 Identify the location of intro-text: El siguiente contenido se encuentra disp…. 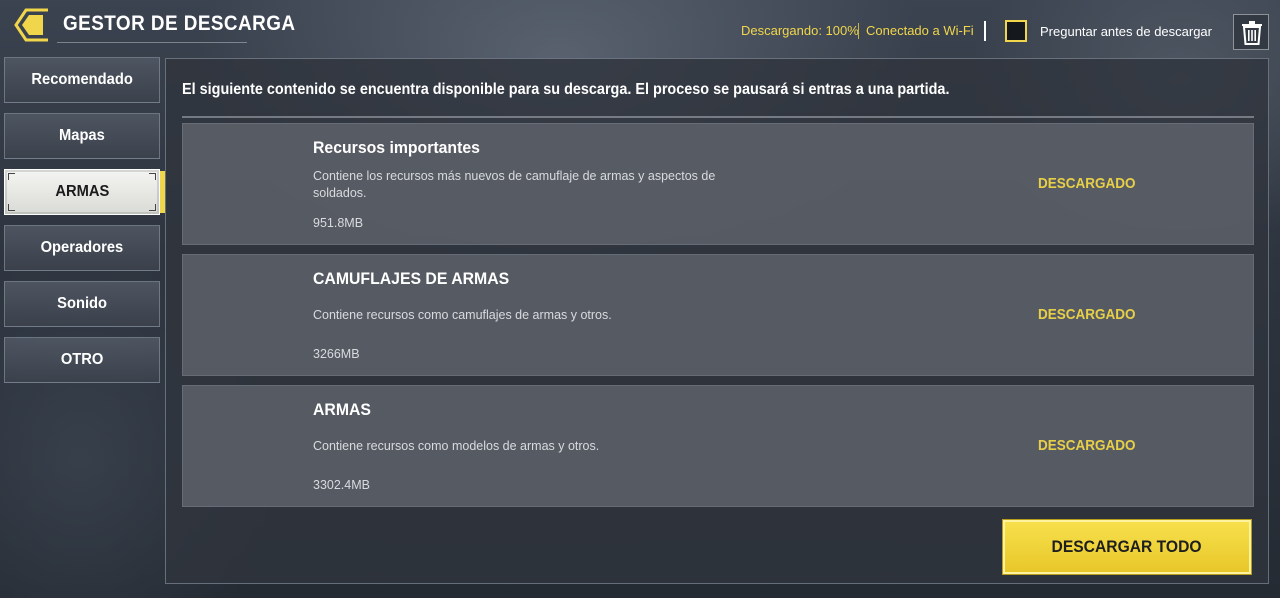
(566, 89).